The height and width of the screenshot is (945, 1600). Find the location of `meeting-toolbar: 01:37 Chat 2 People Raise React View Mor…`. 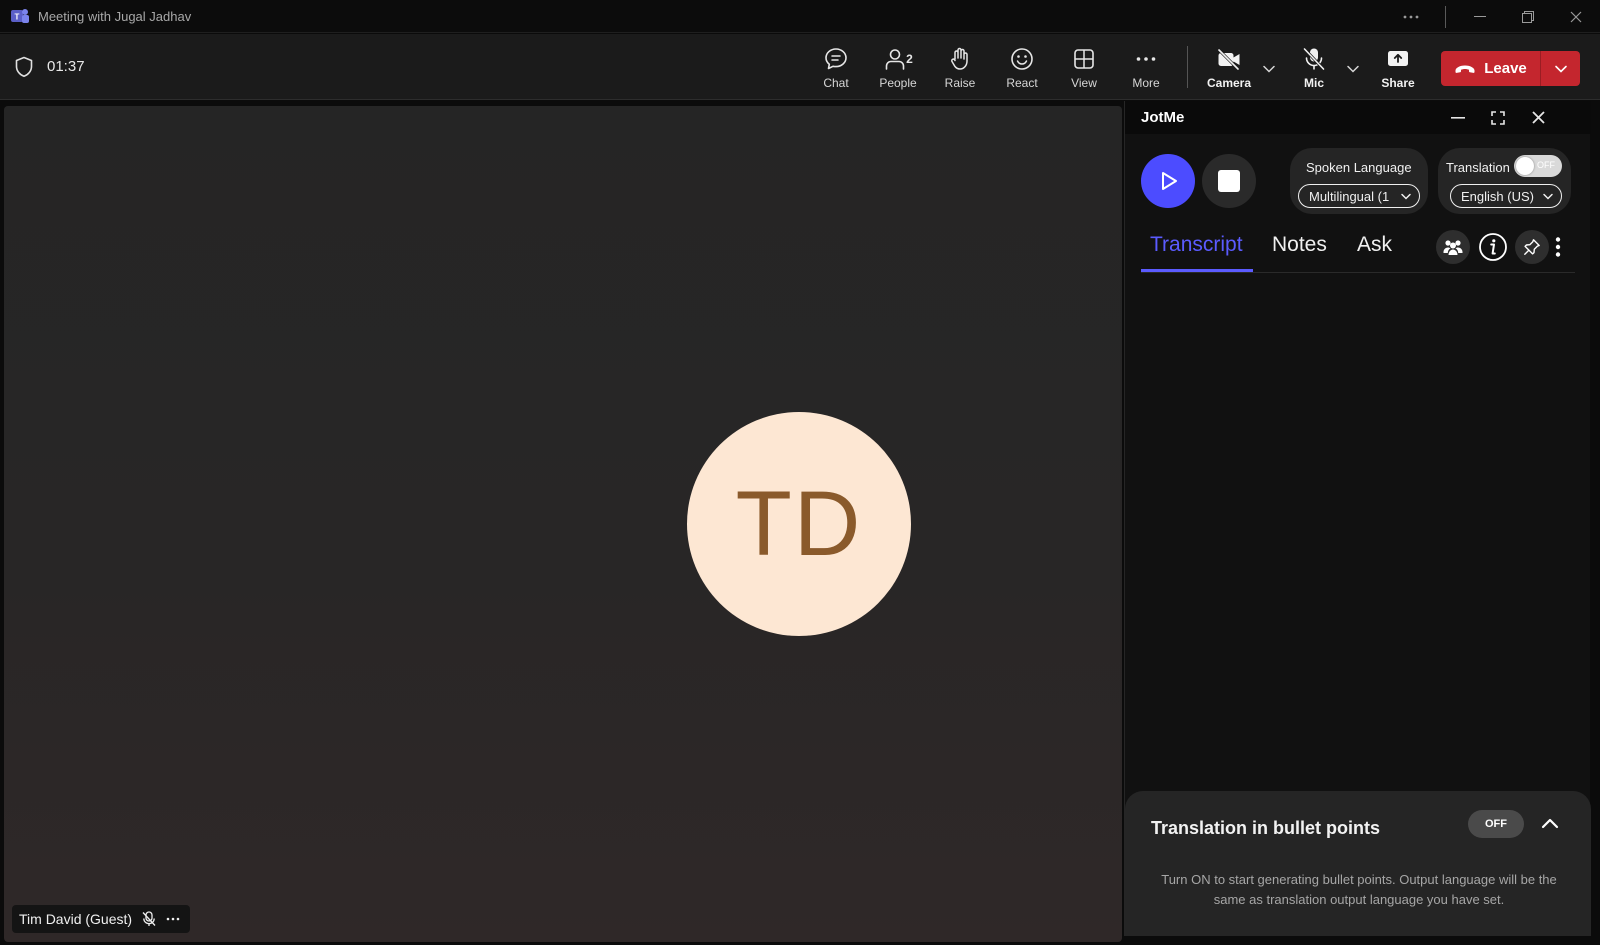

meeting-toolbar: 01:37 Chat 2 People Raise React View Mor… is located at coordinates (800, 67).